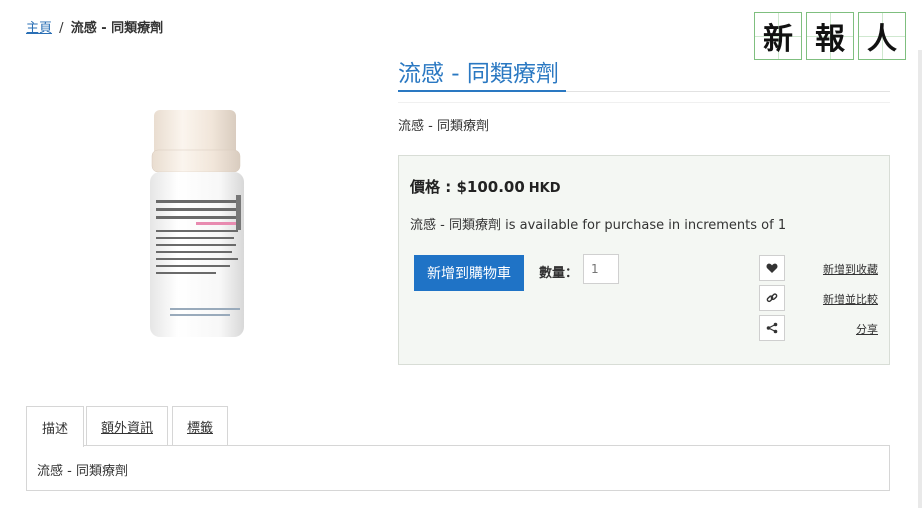  Describe the element at coordinates (772, 328) in the screenshot. I see `share-icon` at that location.